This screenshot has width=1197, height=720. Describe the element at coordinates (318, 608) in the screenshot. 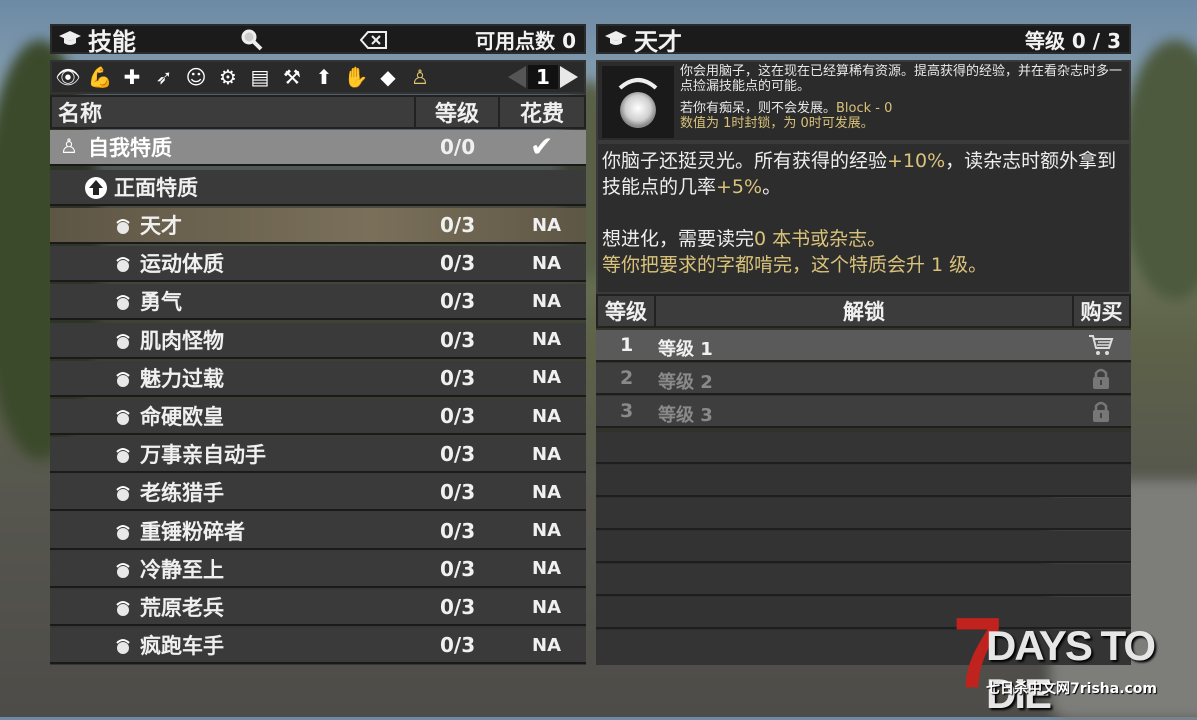

I see `perk-row: 荒原老兵 0/3 NA` at that location.